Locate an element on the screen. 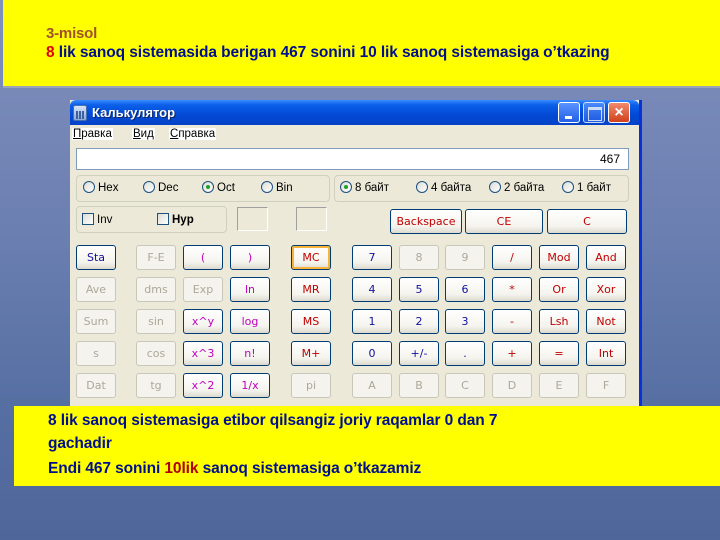 Image resolution: width=720 pixels, height=540 pixels. line3-suffix: sanoq sistemasiga o’tkazamiz is located at coordinates (310, 468).